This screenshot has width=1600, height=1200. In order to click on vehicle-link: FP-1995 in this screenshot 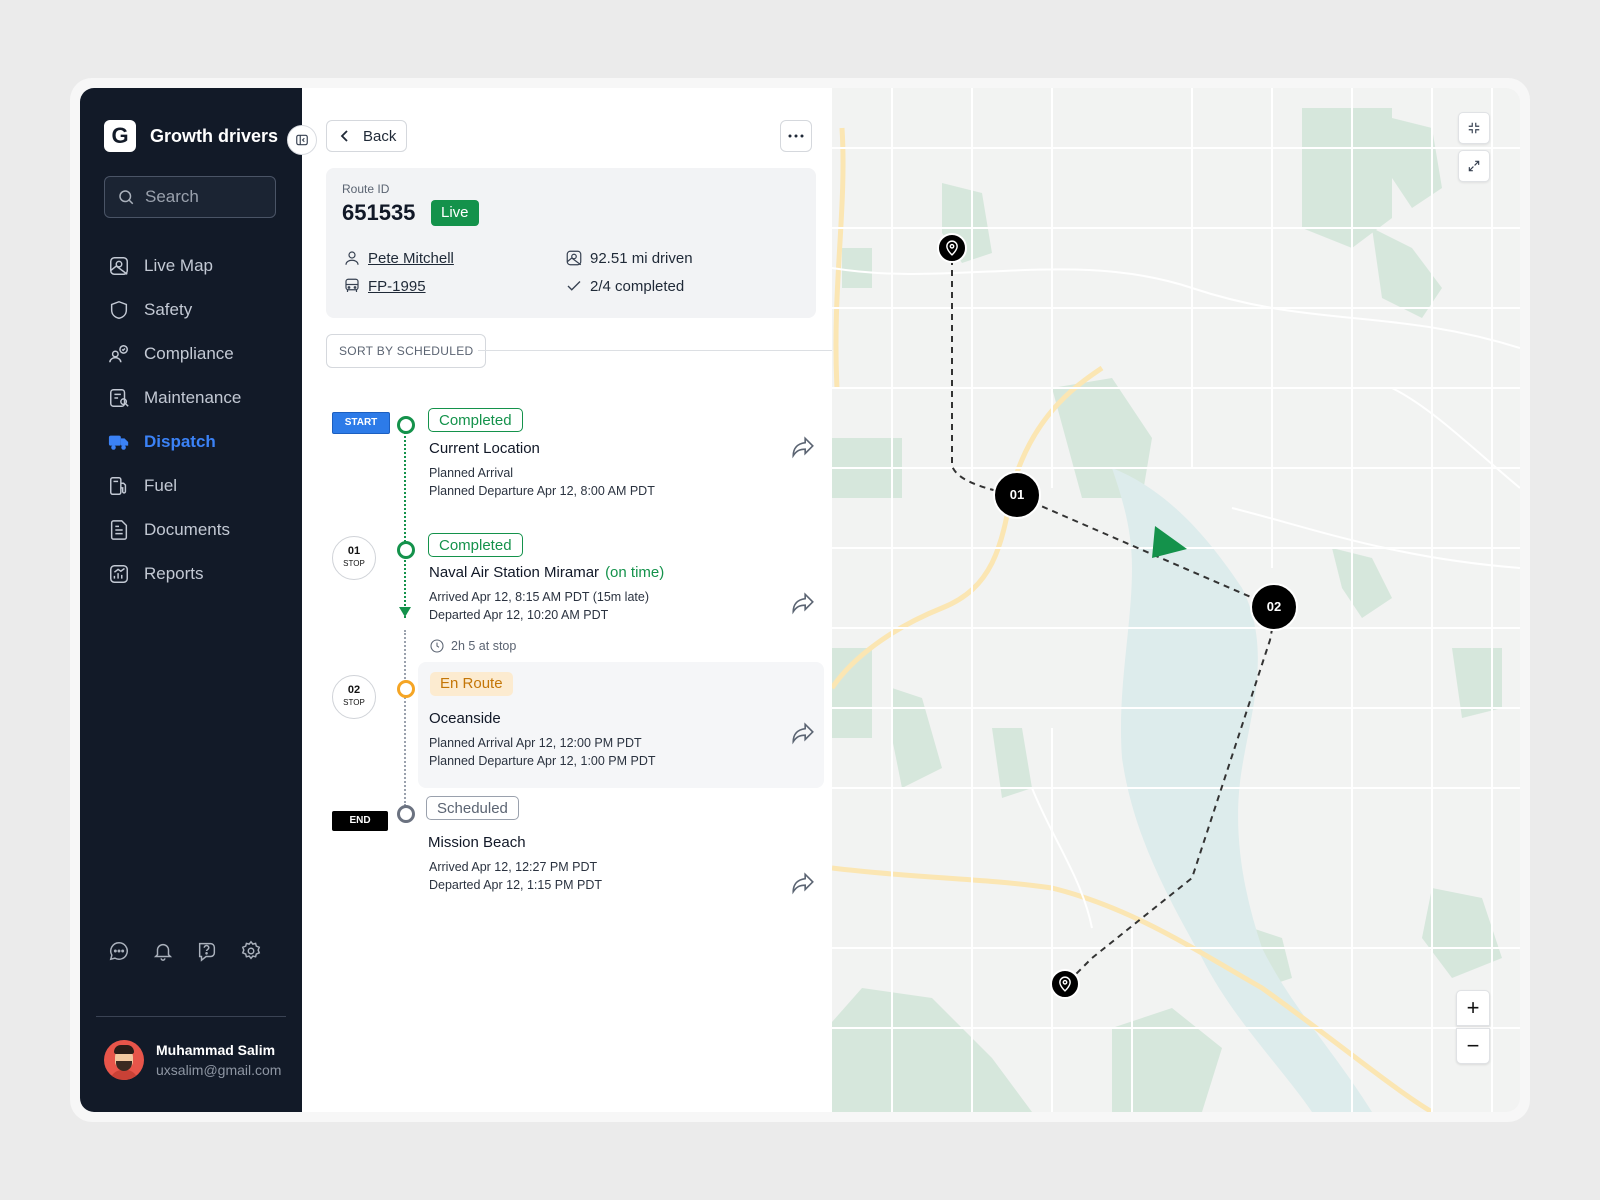, I will do `click(397, 286)`.